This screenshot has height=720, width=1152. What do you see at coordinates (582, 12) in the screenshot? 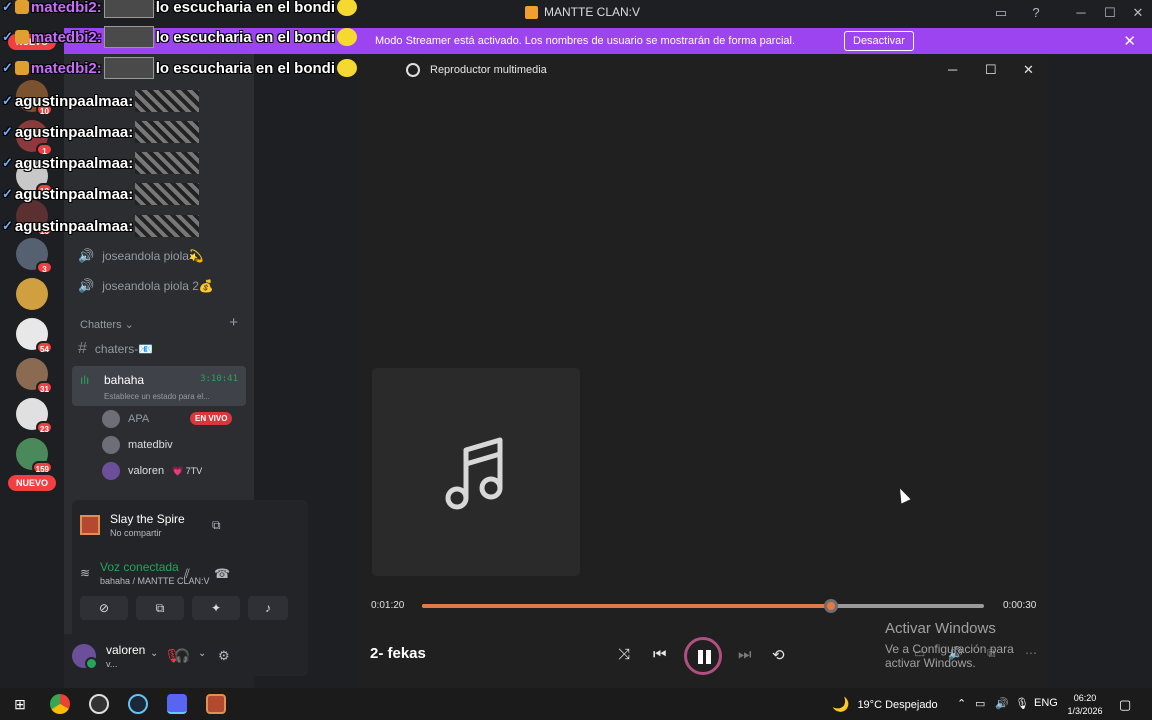
I see `window-title: MANTTE CLAN:V` at bounding box center [582, 12].